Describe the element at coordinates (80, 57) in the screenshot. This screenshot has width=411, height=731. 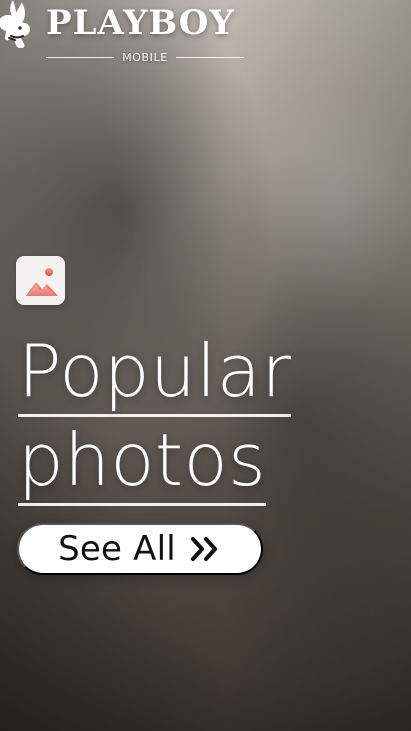
I see `brand-subtitle-left-line` at that location.